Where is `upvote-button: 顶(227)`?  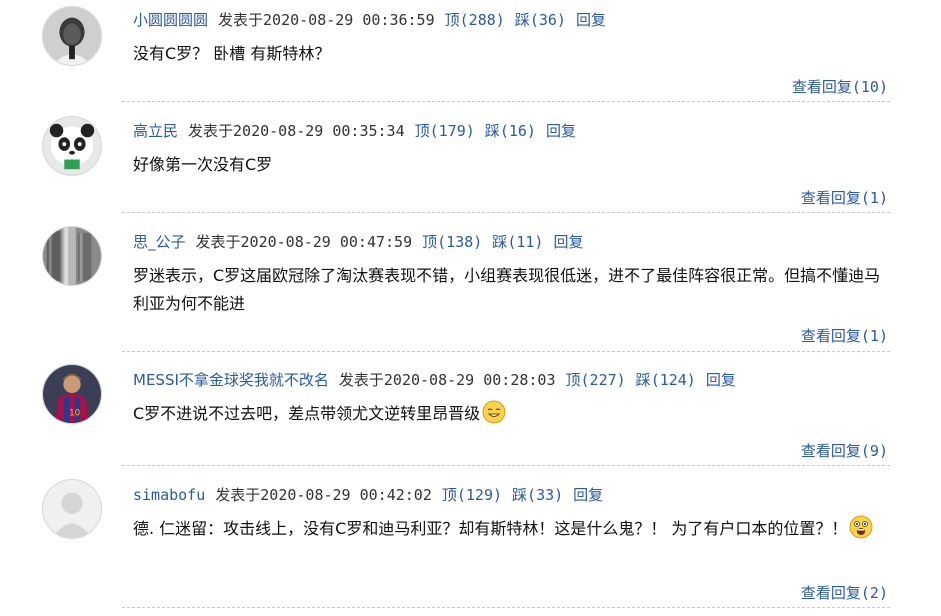
upvote-button: 顶(227) is located at coordinates (596, 380).